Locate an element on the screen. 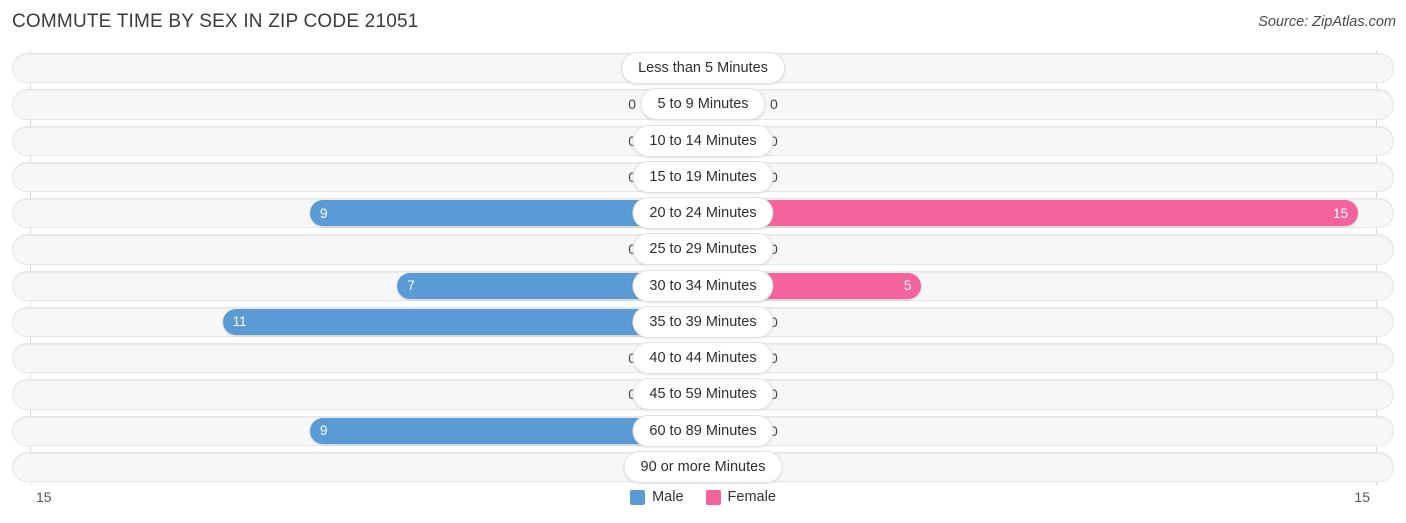  category-label: Less than 5 Minutes is located at coordinates (703, 68).